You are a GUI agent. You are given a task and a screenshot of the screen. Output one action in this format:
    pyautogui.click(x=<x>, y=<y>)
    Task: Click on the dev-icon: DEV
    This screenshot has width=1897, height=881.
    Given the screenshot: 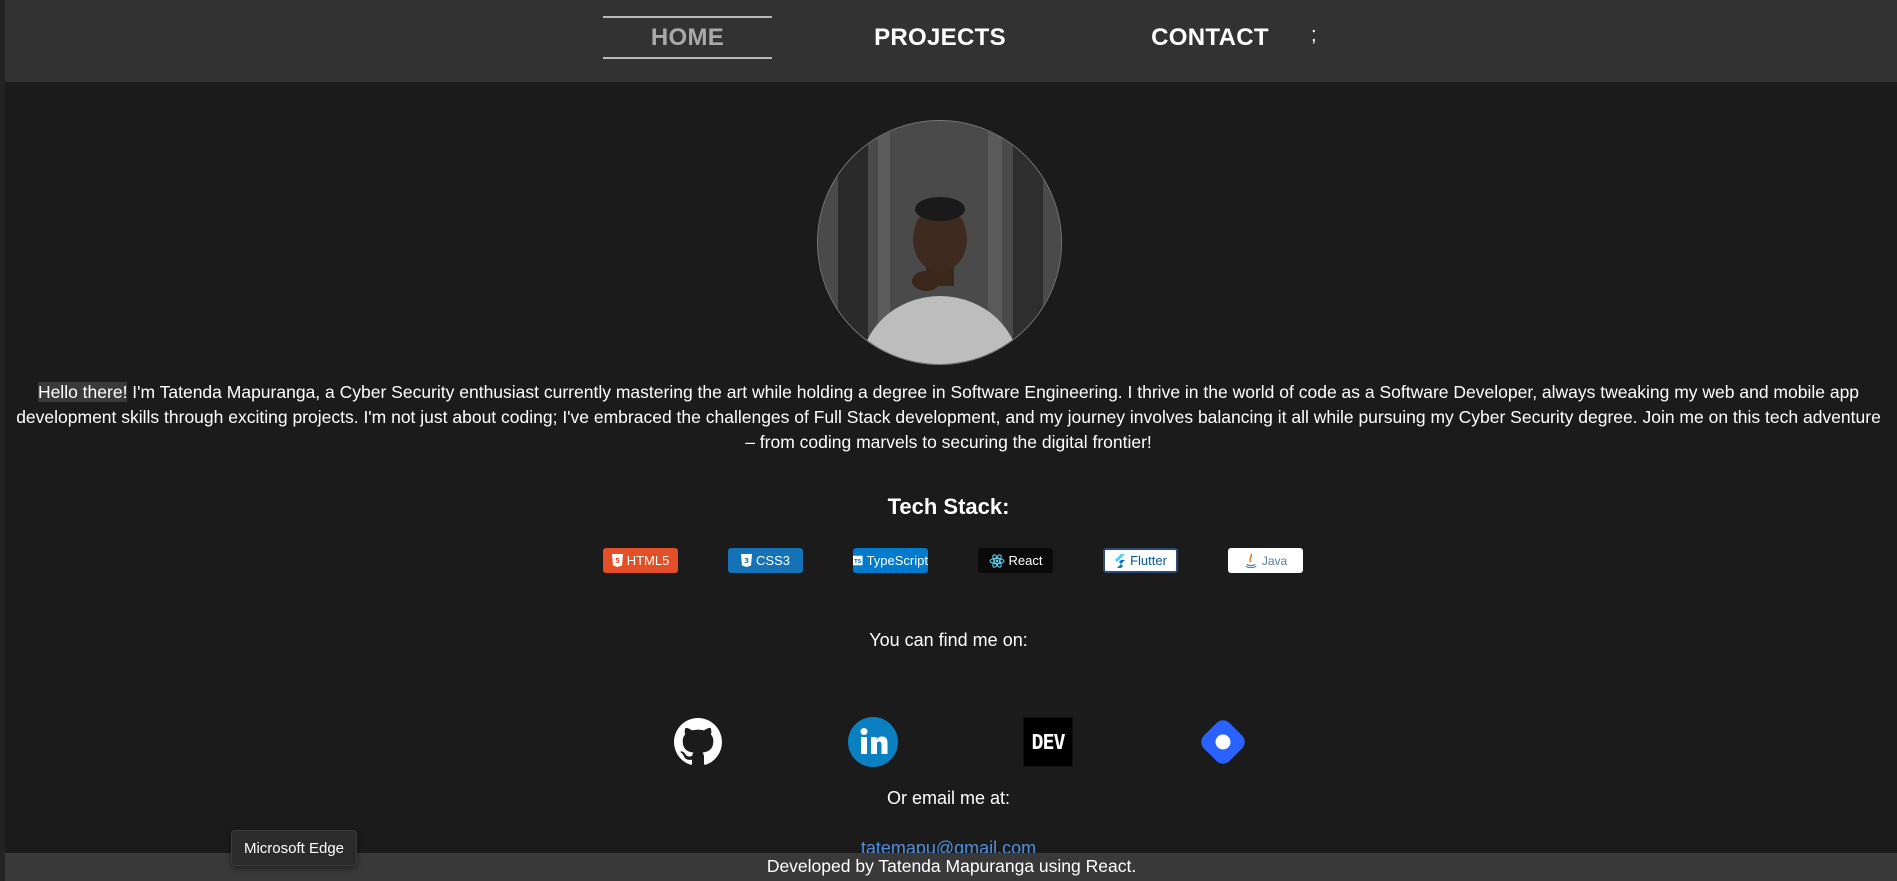 What is the action you would take?
    pyautogui.click(x=1048, y=742)
    